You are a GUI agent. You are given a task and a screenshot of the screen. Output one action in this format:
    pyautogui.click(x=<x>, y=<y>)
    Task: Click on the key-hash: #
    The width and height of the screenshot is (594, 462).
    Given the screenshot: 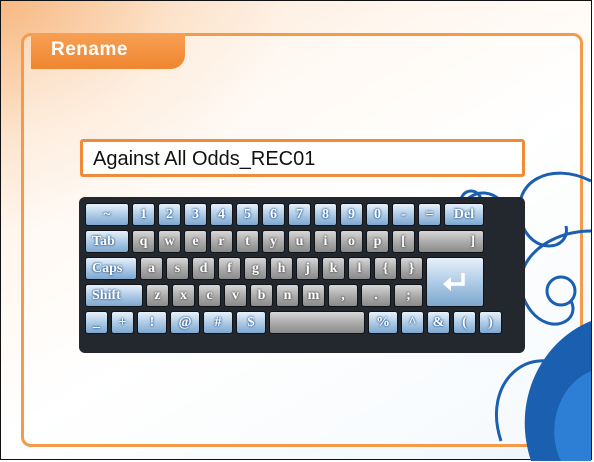 What is the action you would take?
    pyautogui.click(x=218, y=322)
    